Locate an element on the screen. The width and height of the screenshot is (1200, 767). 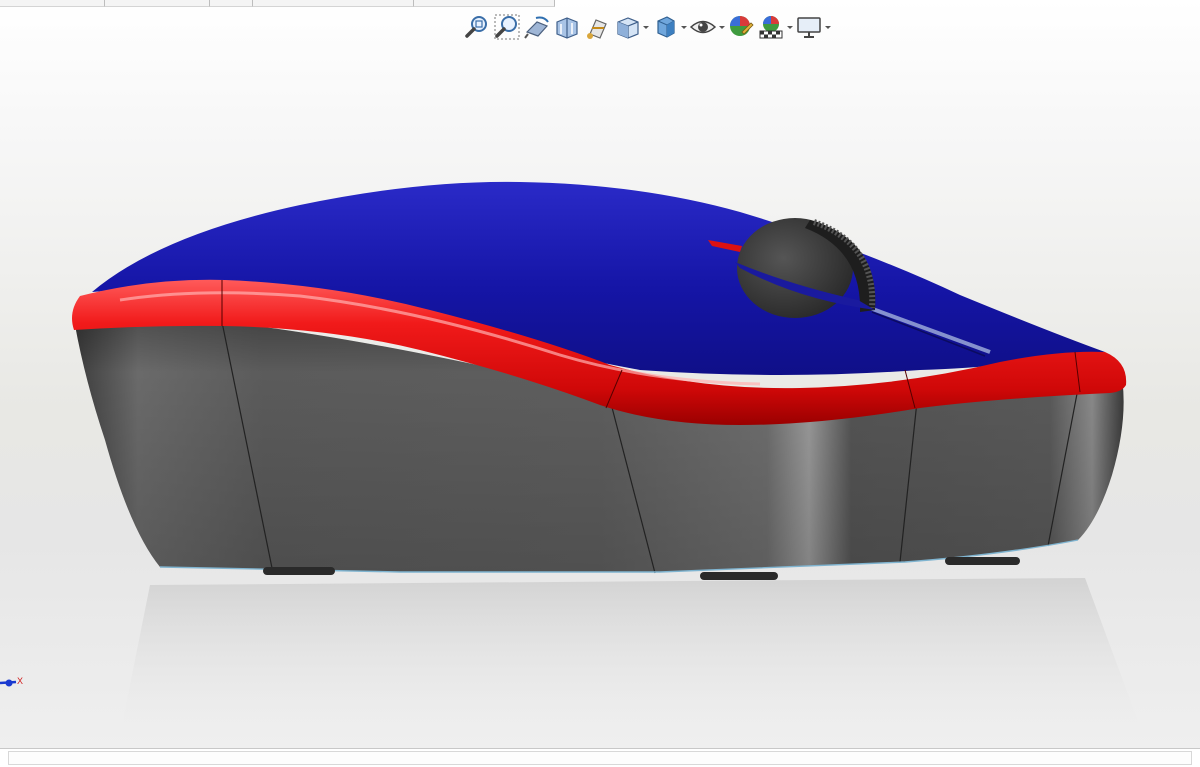
view-settings-button is located at coordinates (813, 27).